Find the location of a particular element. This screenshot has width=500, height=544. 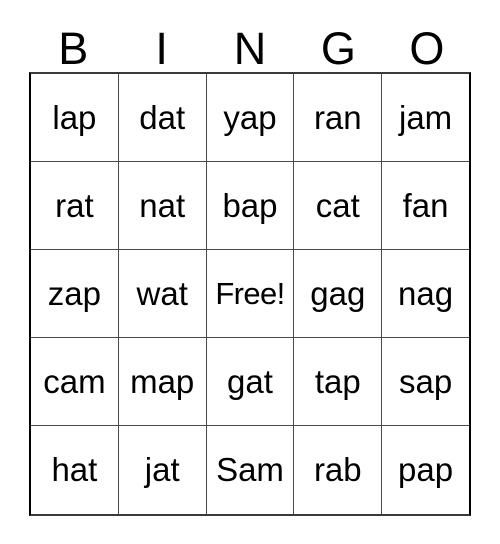

bingo-cell-b5: hat is located at coordinates (75, 470).